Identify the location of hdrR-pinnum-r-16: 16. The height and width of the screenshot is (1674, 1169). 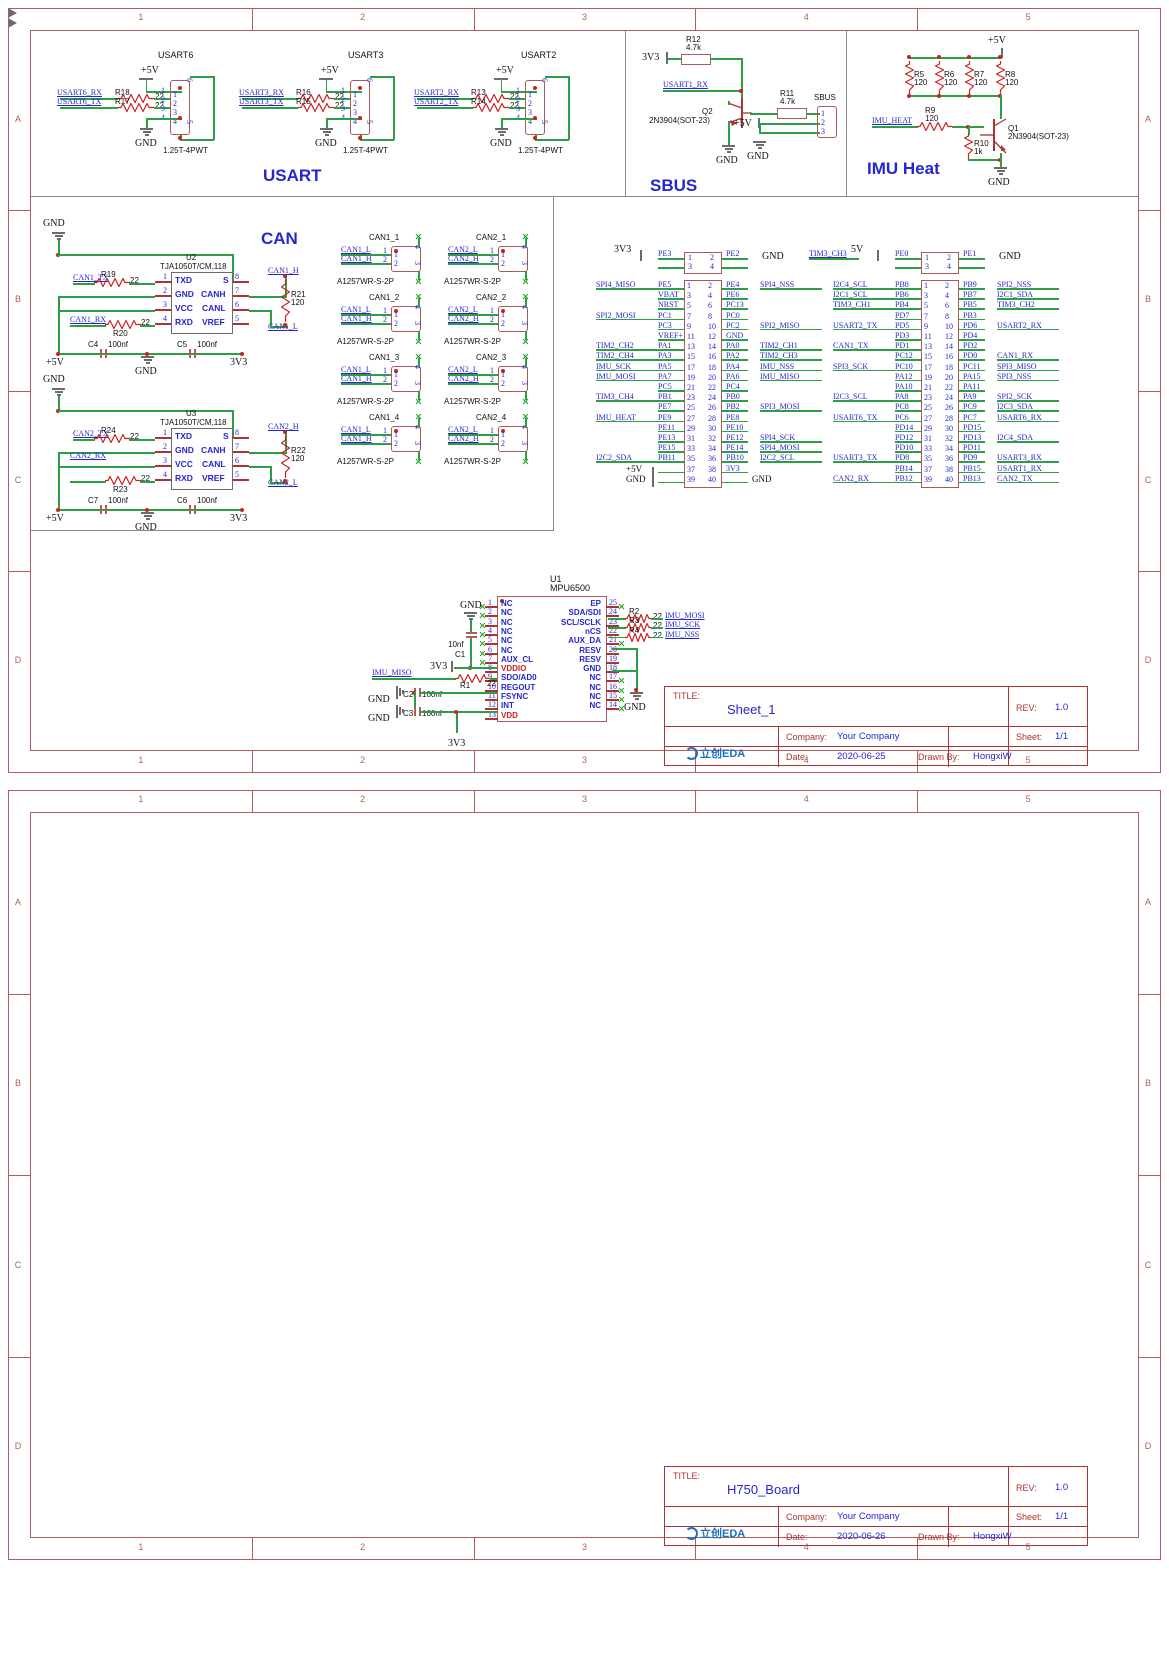
(949, 357).